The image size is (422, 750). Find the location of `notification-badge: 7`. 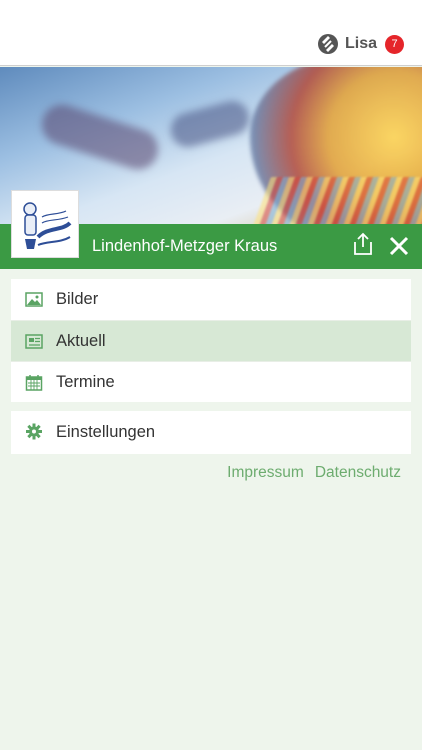

notification-badge: 7 is located at coordinates (394, 44).